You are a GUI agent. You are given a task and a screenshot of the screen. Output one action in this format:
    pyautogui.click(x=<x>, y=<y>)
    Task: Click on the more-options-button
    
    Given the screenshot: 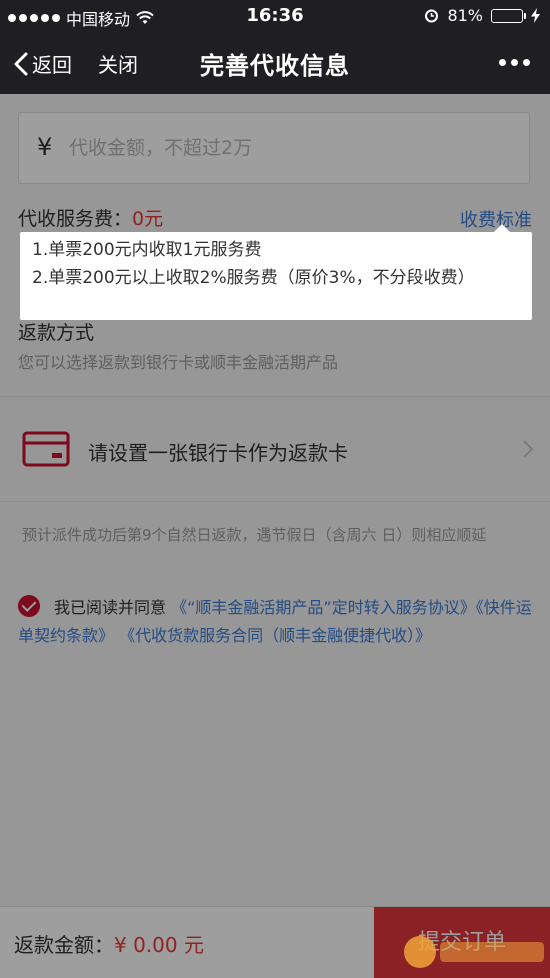 What is the action you would take?
    pyautogui.click(x=514, y=62)
    